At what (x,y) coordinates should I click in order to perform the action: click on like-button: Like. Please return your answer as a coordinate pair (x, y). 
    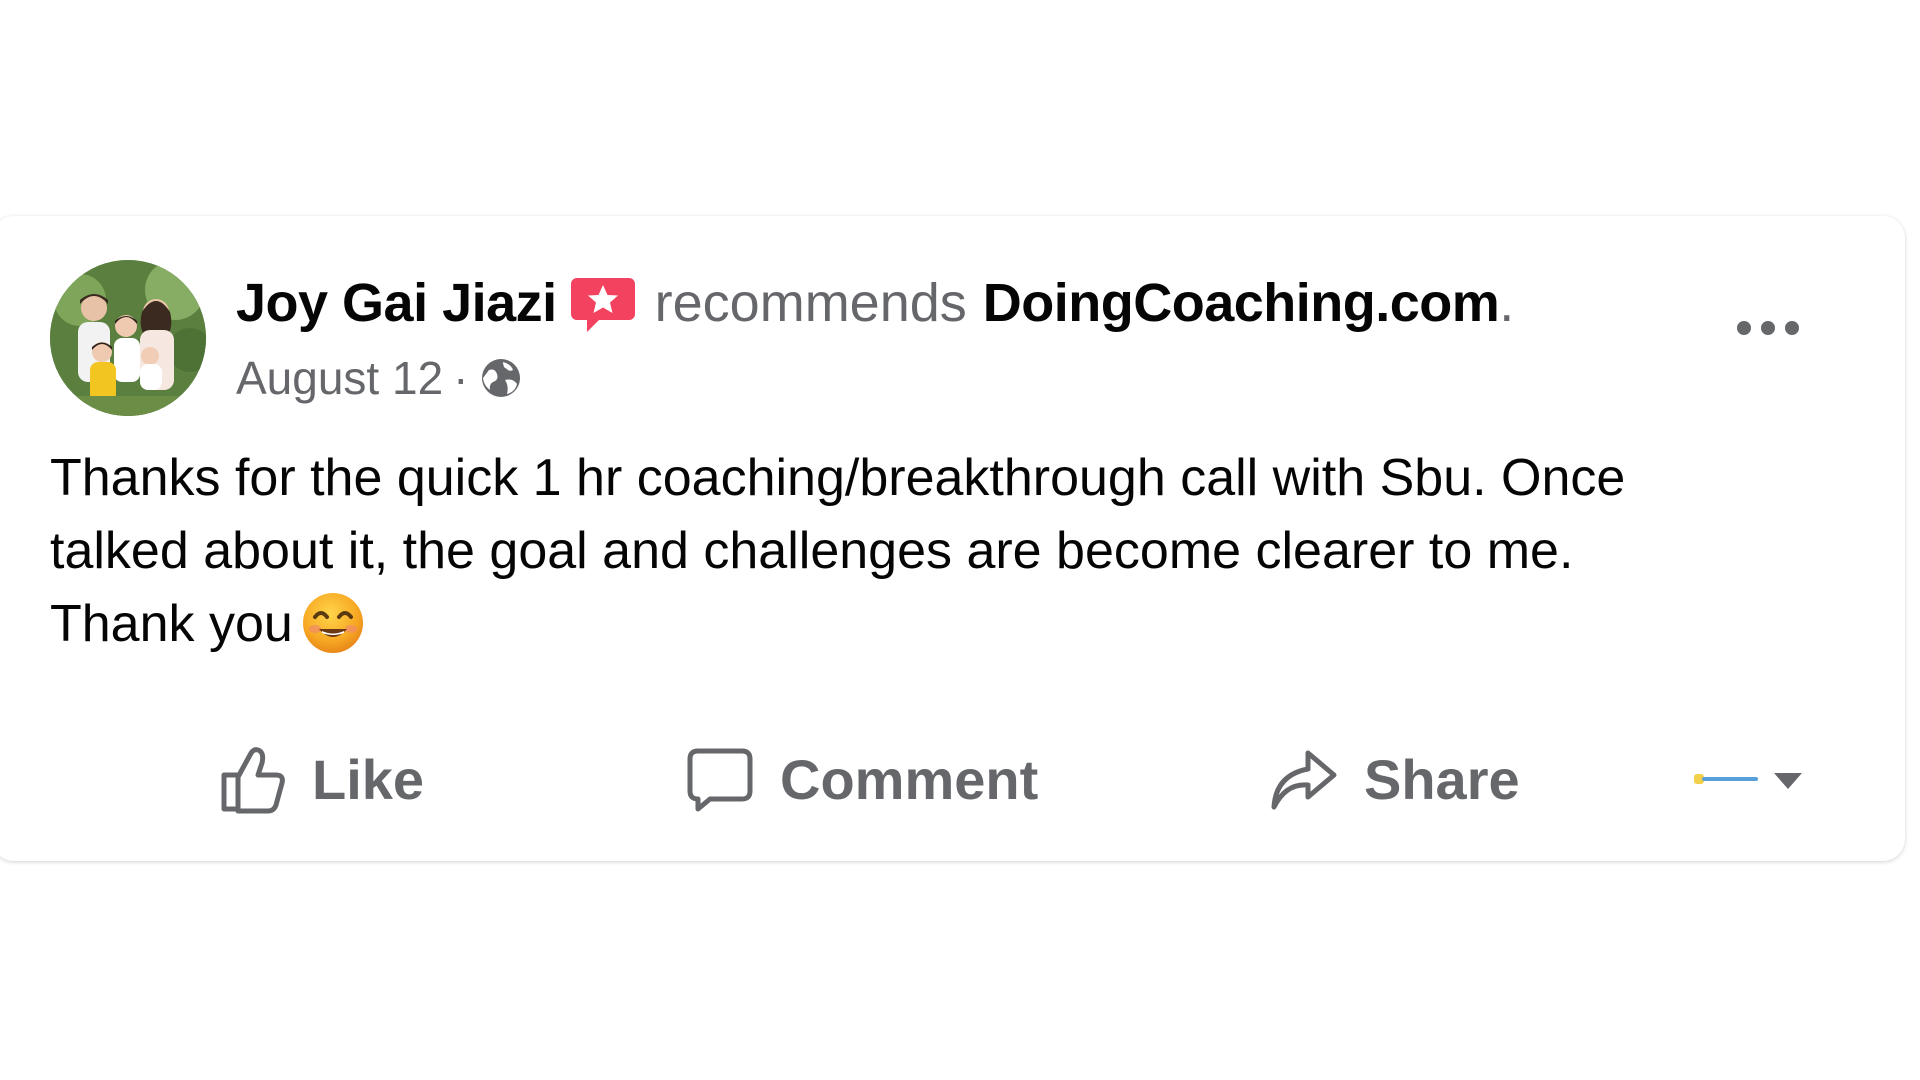
    Looking at the image, I should click on (320, 779).